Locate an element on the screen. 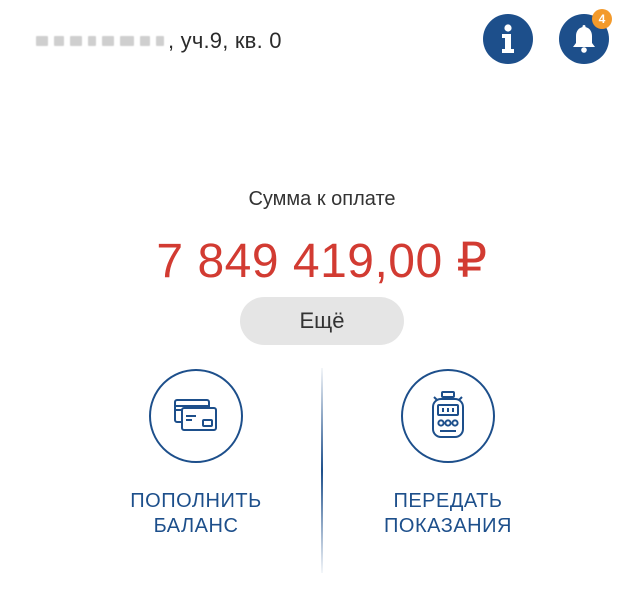  amount-due: 7 849 419,00 ₽ is located at coordinates (322, 261).